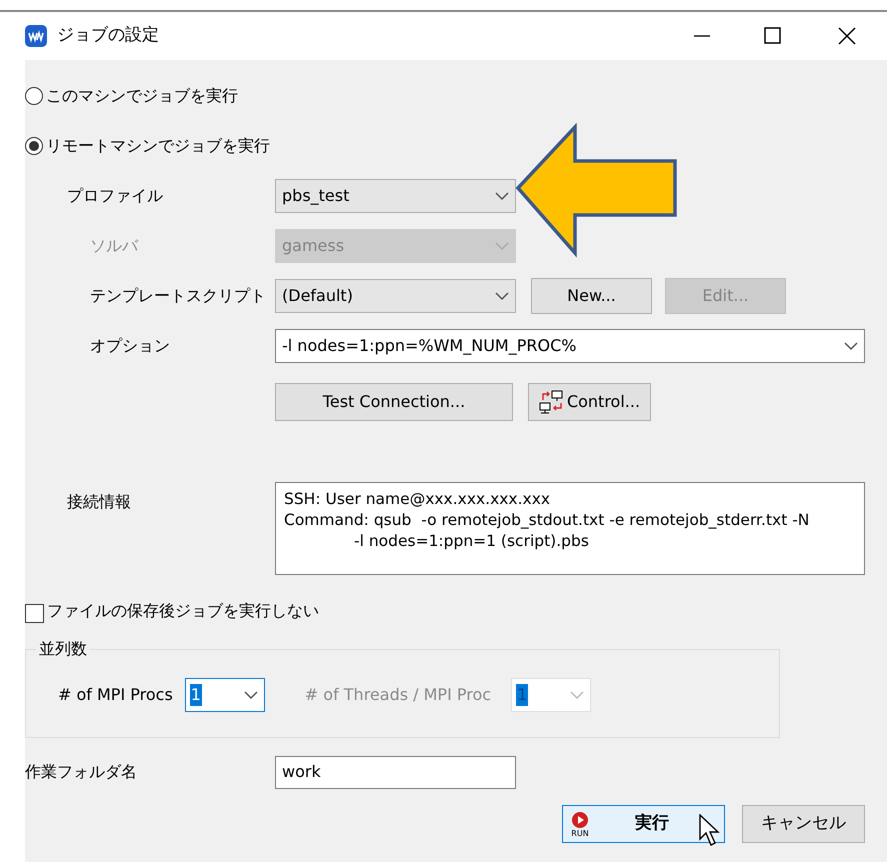  I want to click on dropdown-value: pbs_test, so click(316, 196).